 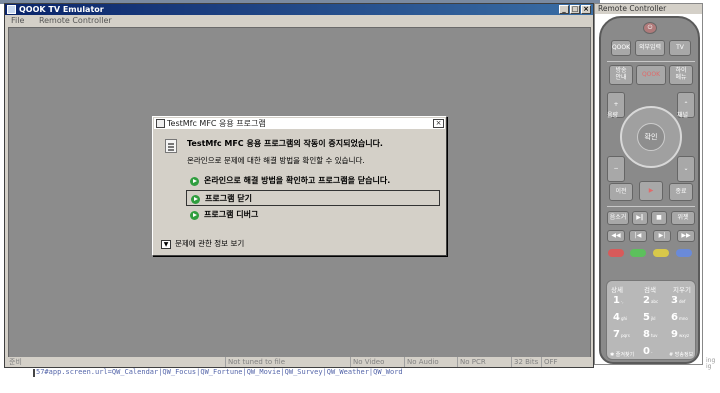 I want to click on rewind-button: ◀◀, so click(x=616, y=236).